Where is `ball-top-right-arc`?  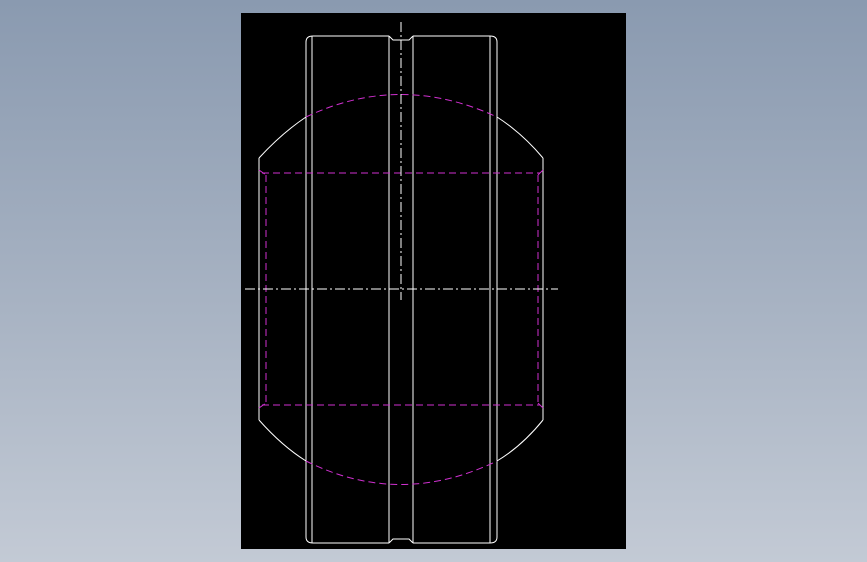
ball-top-right-arc is located at coordinates (520, 137).